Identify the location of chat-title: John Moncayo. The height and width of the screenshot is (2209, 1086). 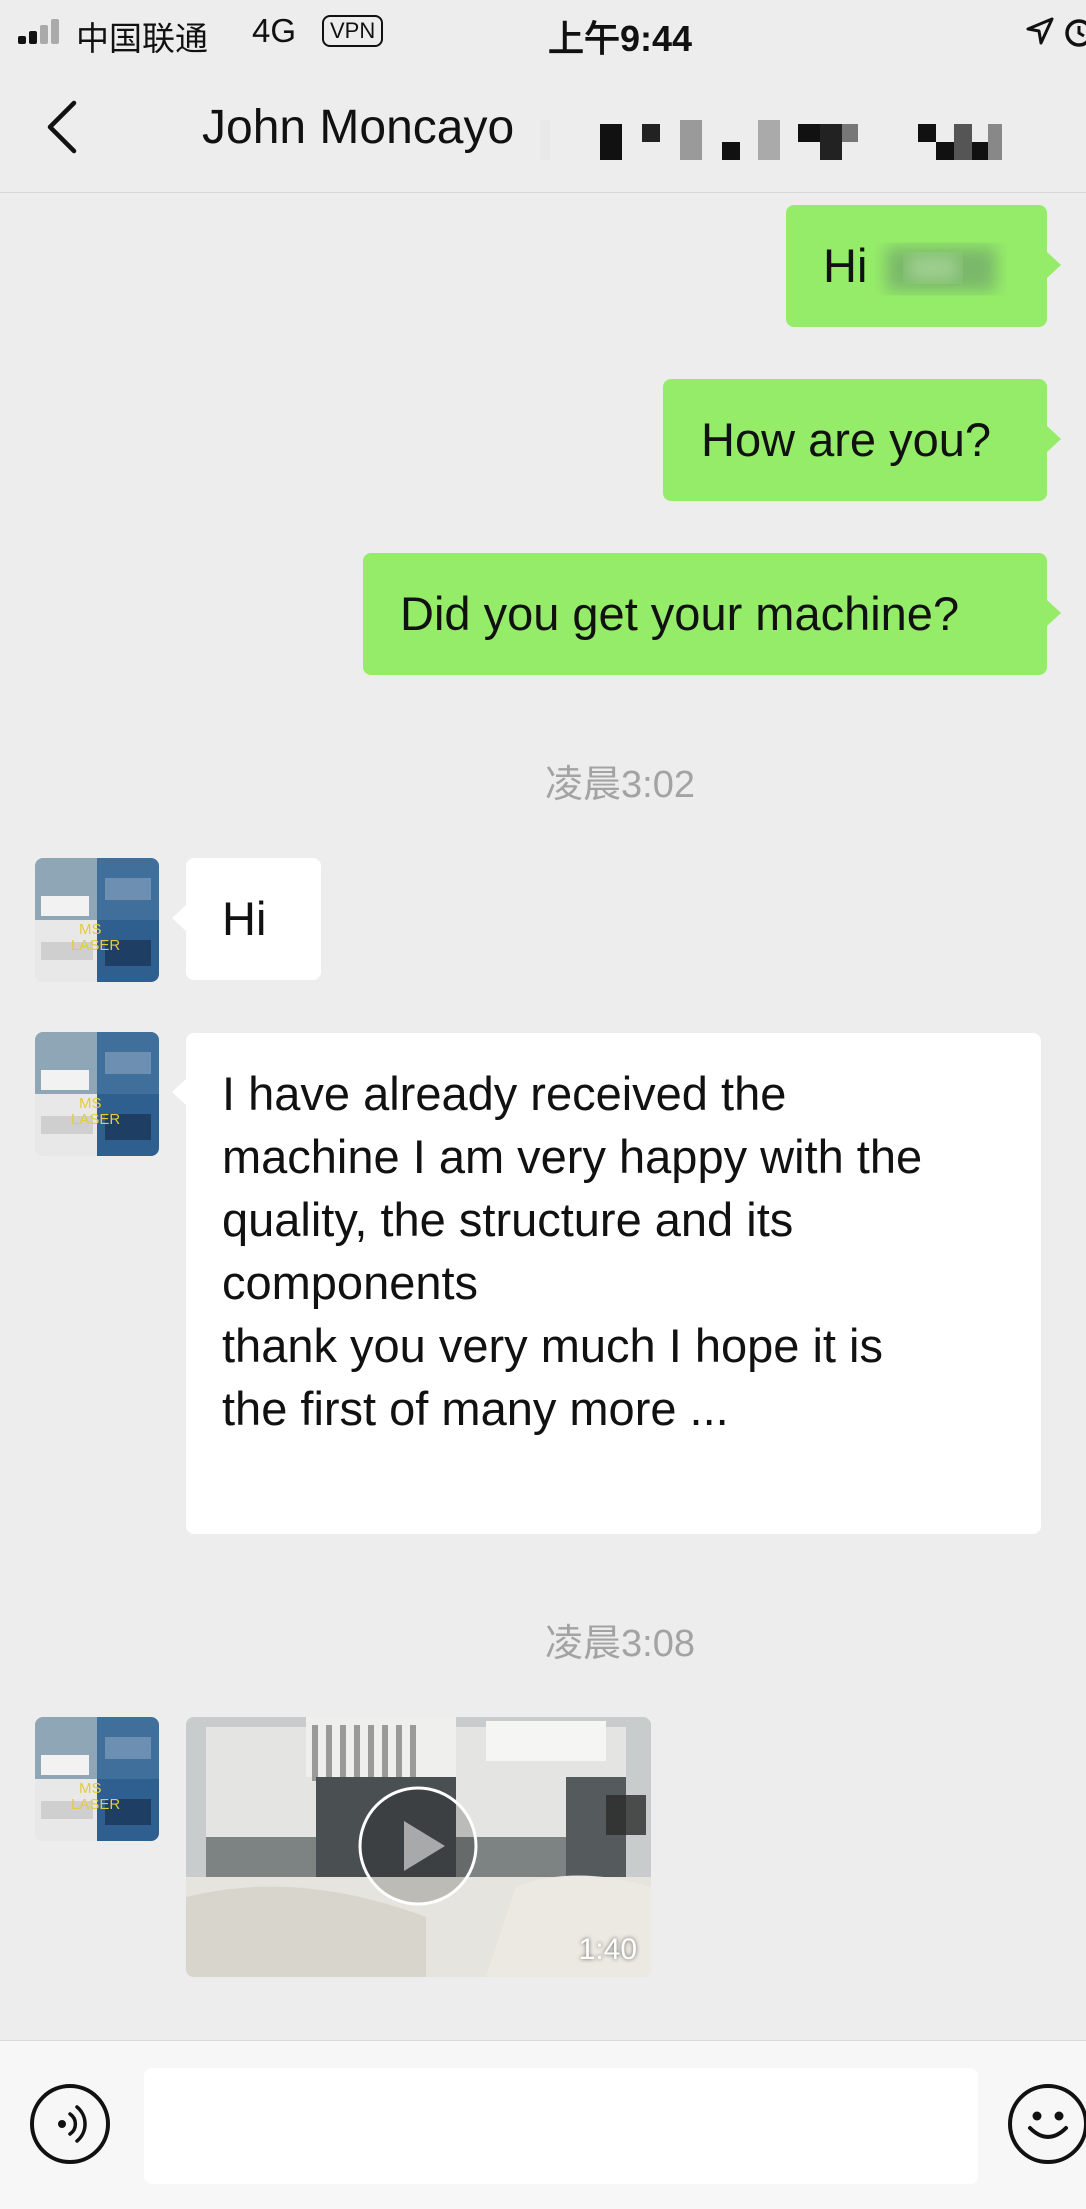
(358, 127).